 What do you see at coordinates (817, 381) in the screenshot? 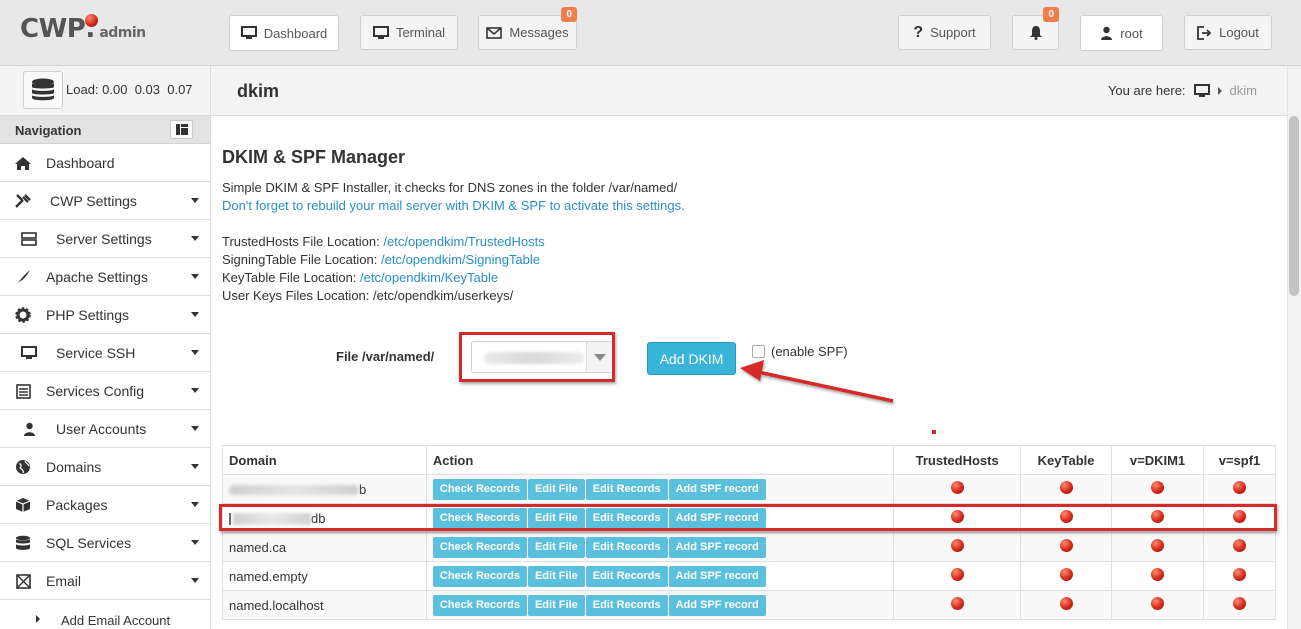
I see `annotation-arrow` at bounding box center [817, 381].